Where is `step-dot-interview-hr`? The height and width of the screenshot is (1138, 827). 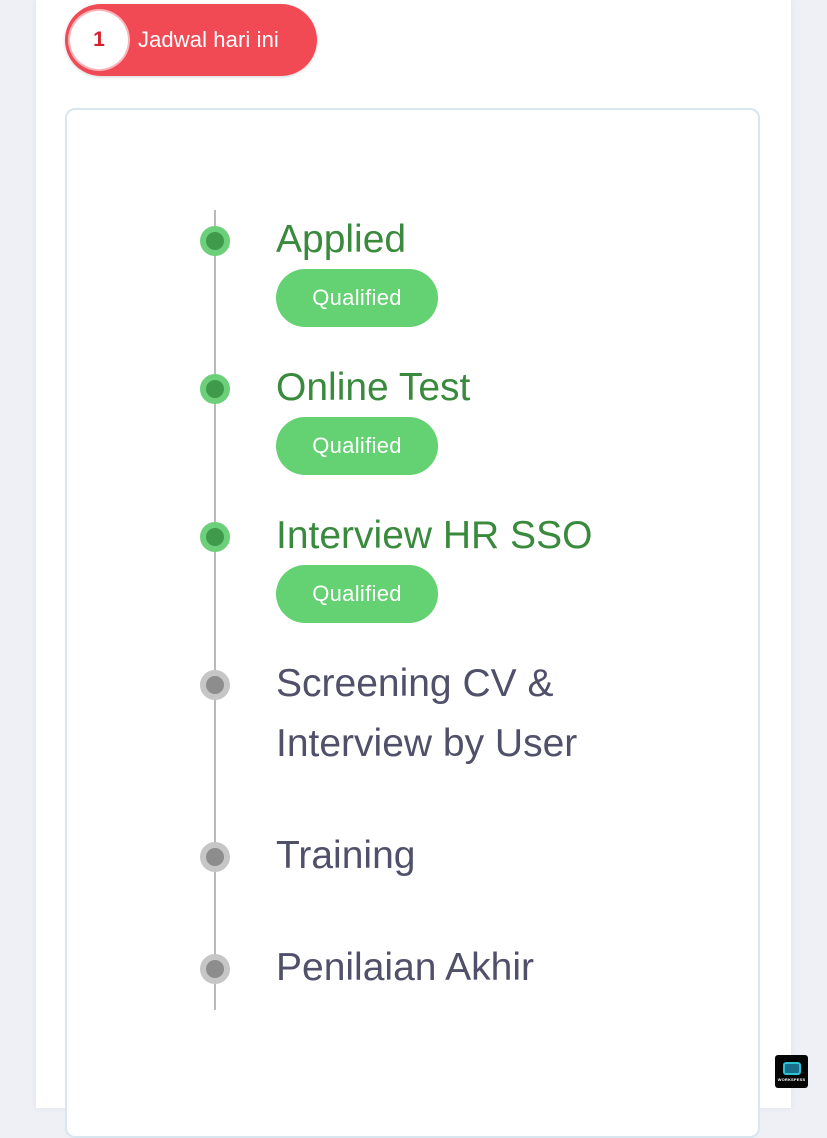 step-dot-interview-hr is located at coordinates (215, 537).